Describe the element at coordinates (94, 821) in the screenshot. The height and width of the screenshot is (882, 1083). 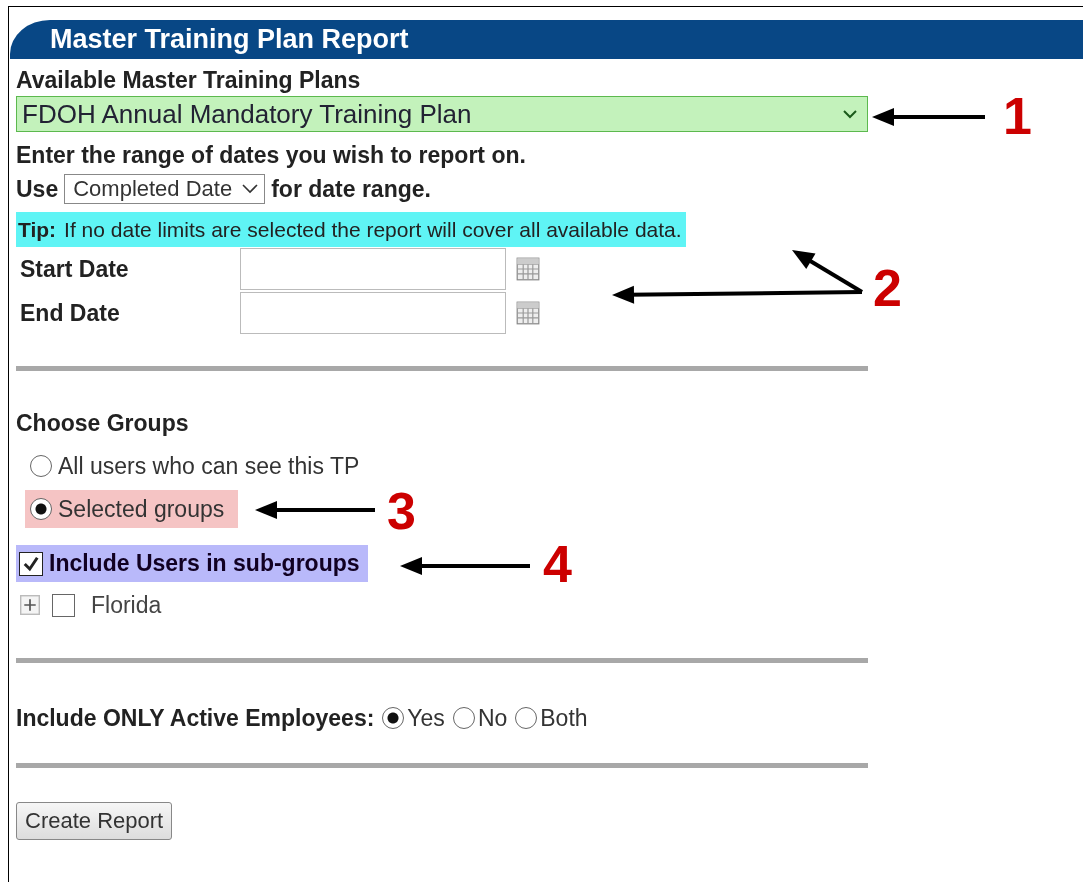
I see `create-report-button: Create Report` at that location.